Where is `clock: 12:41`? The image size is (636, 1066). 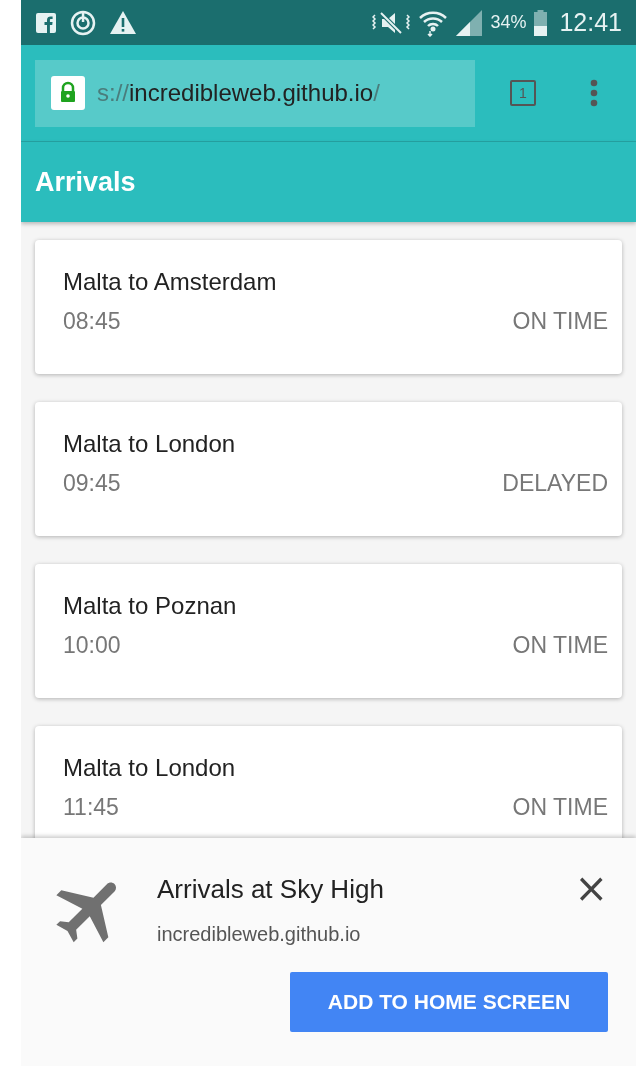
clock: 12:41 is located at coordinates (590, 22).